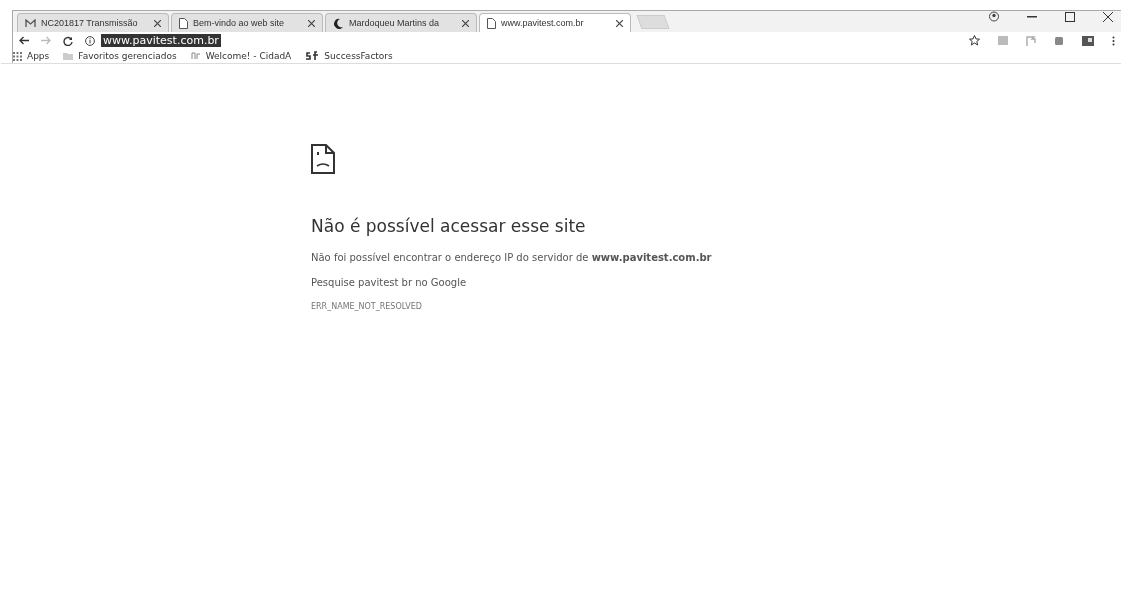 This screenshot has width=1121, height=603. Describe the element at coordinates (90, 23) in the screenshot. I see `tab-title: NC201817 Transmissão` at that location.